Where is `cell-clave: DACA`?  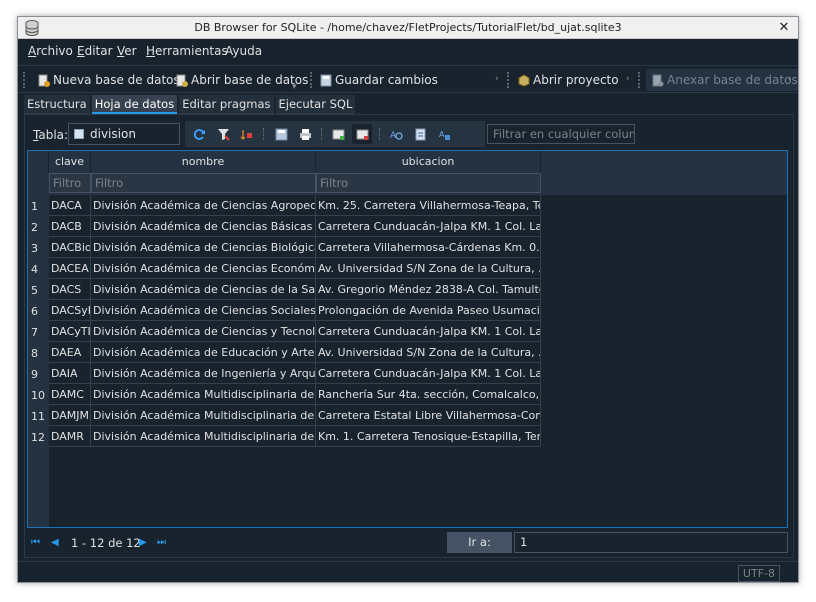 cell-clave: DACA is located at coordinates (70, 205).